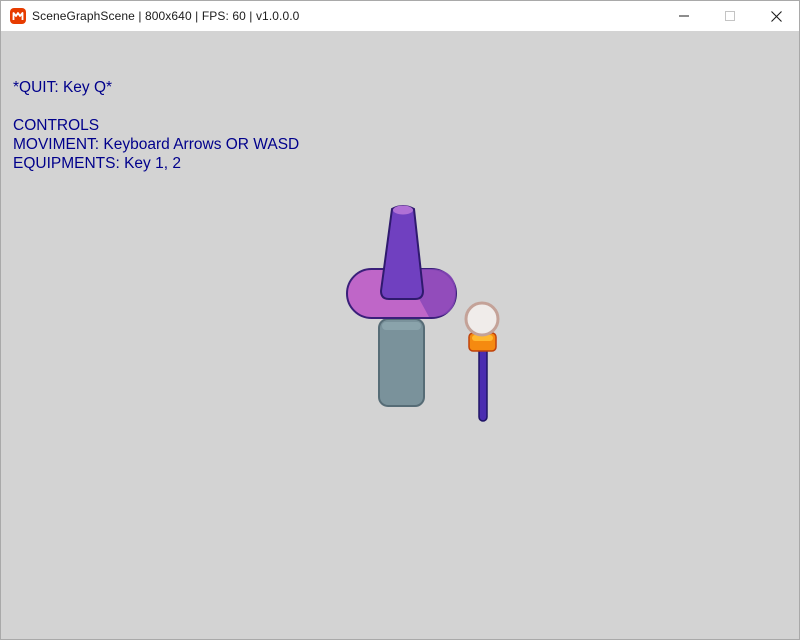  What do you see at coordinates (482, 319) in the screenshot?
I see `staff-orb` at bounding box center [482, 319].